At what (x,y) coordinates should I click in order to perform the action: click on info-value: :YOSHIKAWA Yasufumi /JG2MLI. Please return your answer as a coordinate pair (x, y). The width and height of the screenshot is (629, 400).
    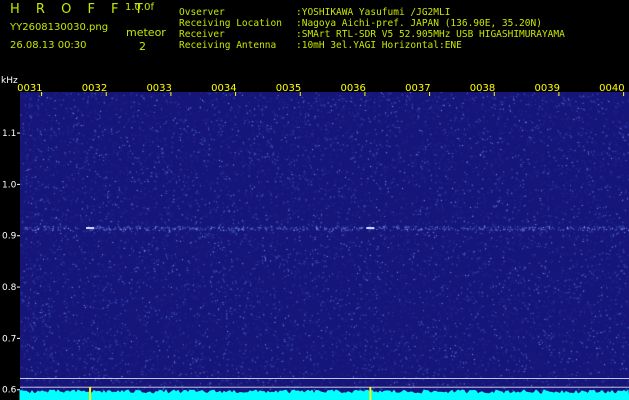
    Looking at the image, I should click on (373, 12).